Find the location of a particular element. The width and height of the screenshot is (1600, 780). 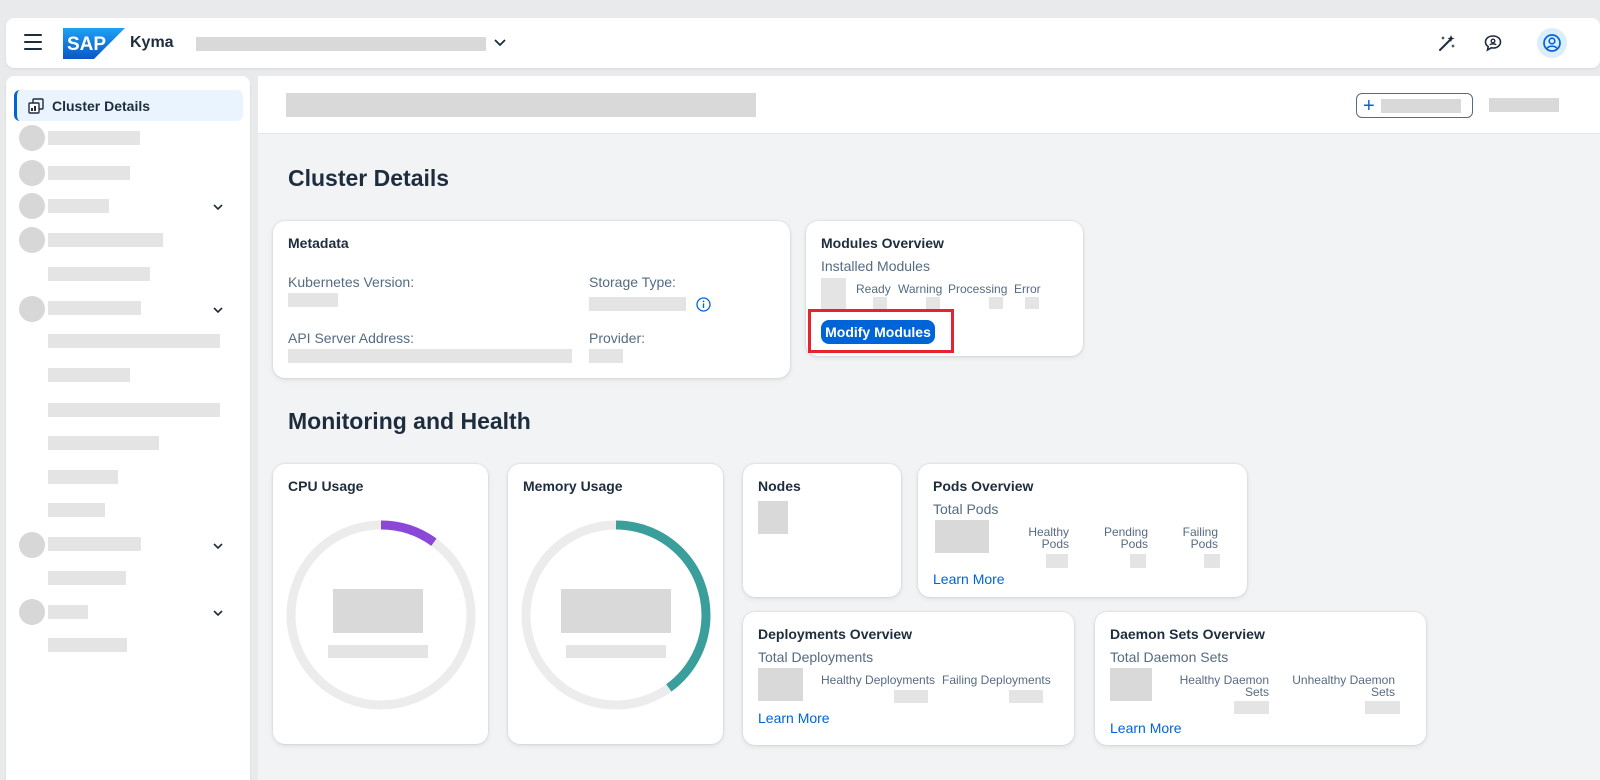

info-icon is located at coordinates (703, 304).